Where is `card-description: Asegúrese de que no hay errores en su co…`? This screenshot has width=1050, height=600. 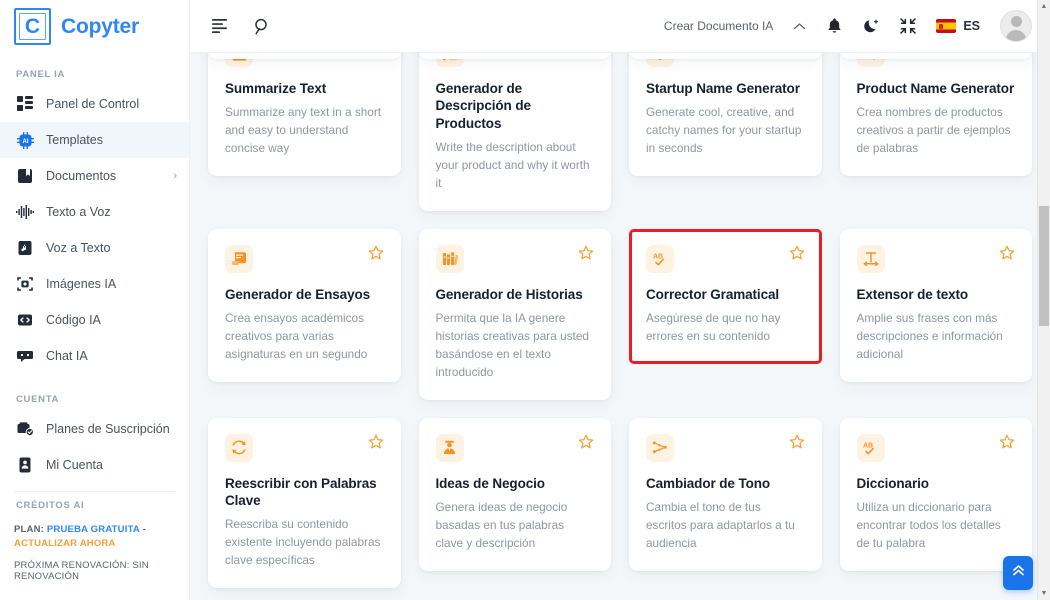
card-description: Asegúrese de que no hay errores en su co… is located at coordinates (713, 326).